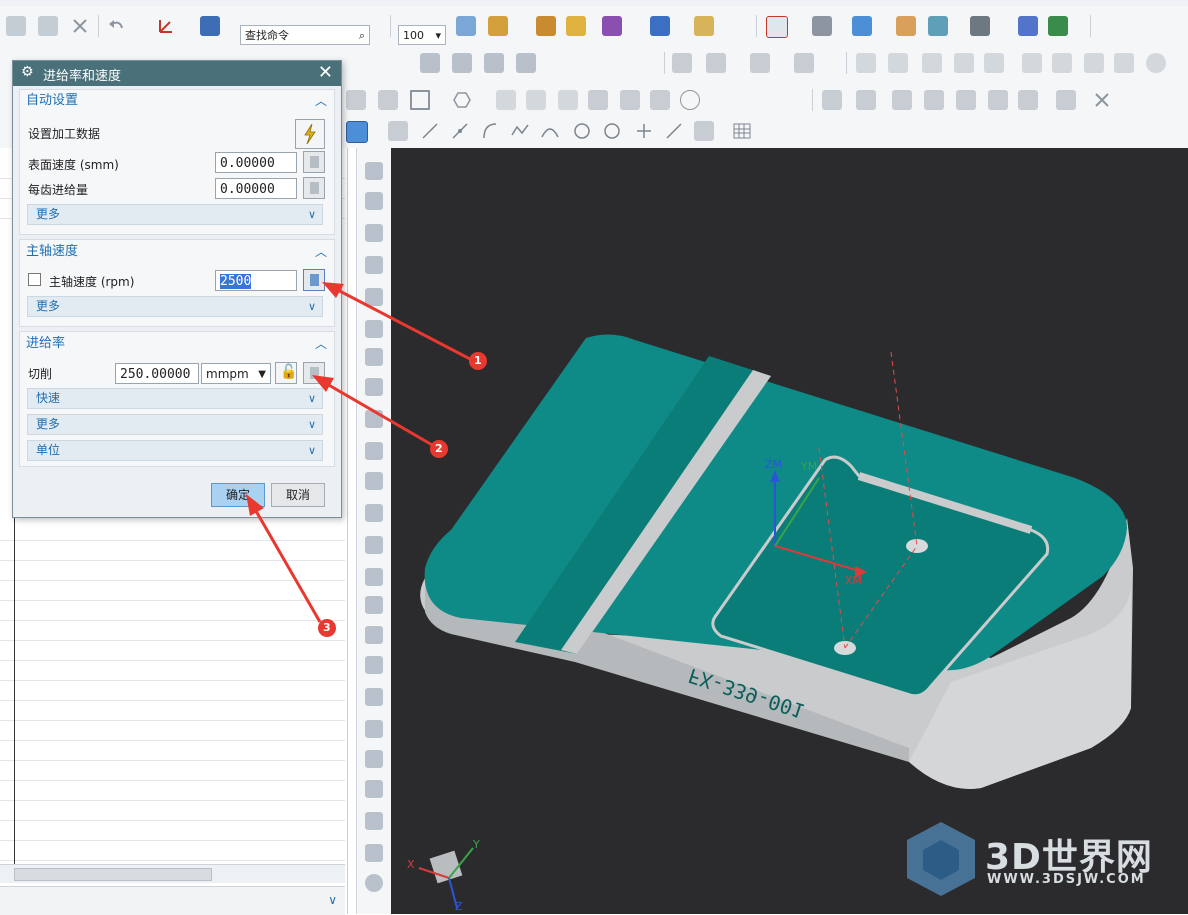  What do you see at coordinates (327, 627) in the screenshot?
I see `annotation-marker-3: 3` at bounding box center [327, 627].